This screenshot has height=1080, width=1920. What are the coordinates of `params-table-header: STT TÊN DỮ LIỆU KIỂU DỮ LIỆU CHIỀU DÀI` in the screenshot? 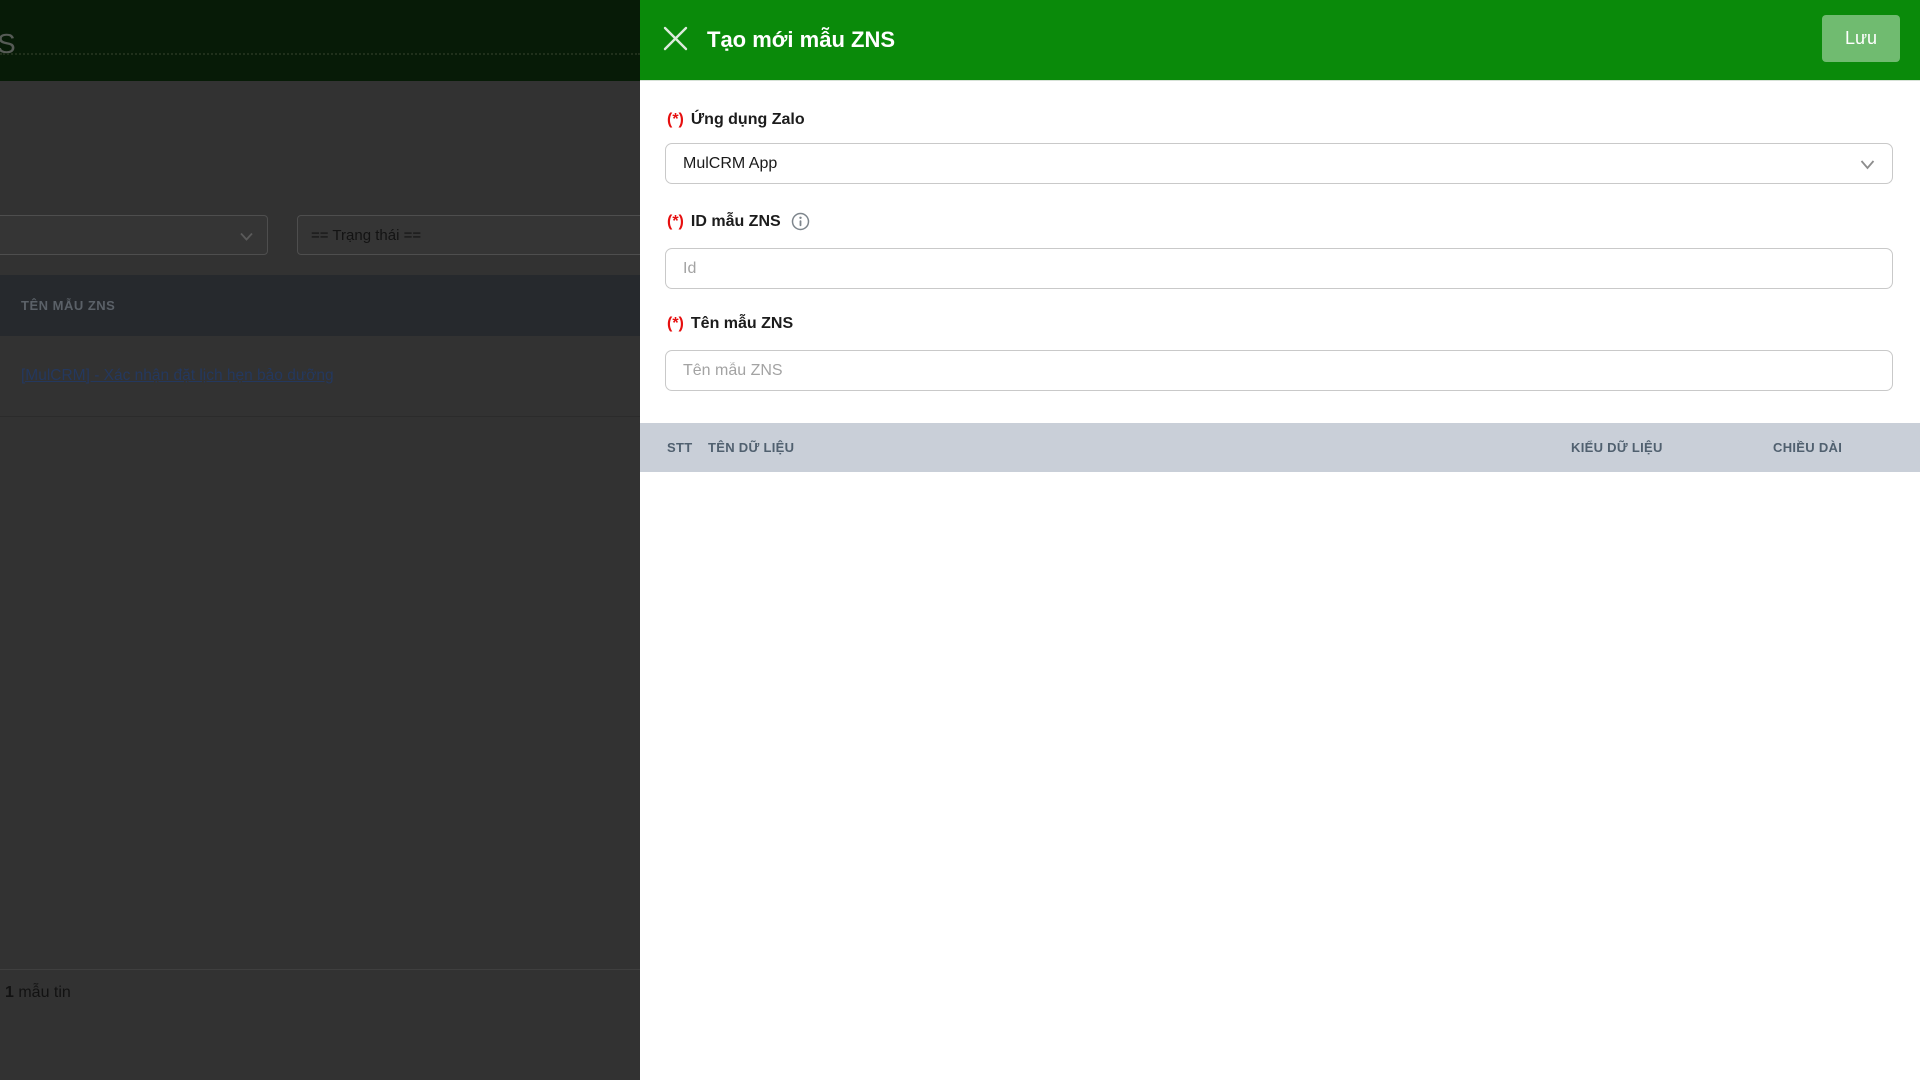 It's located at (1280, 447).